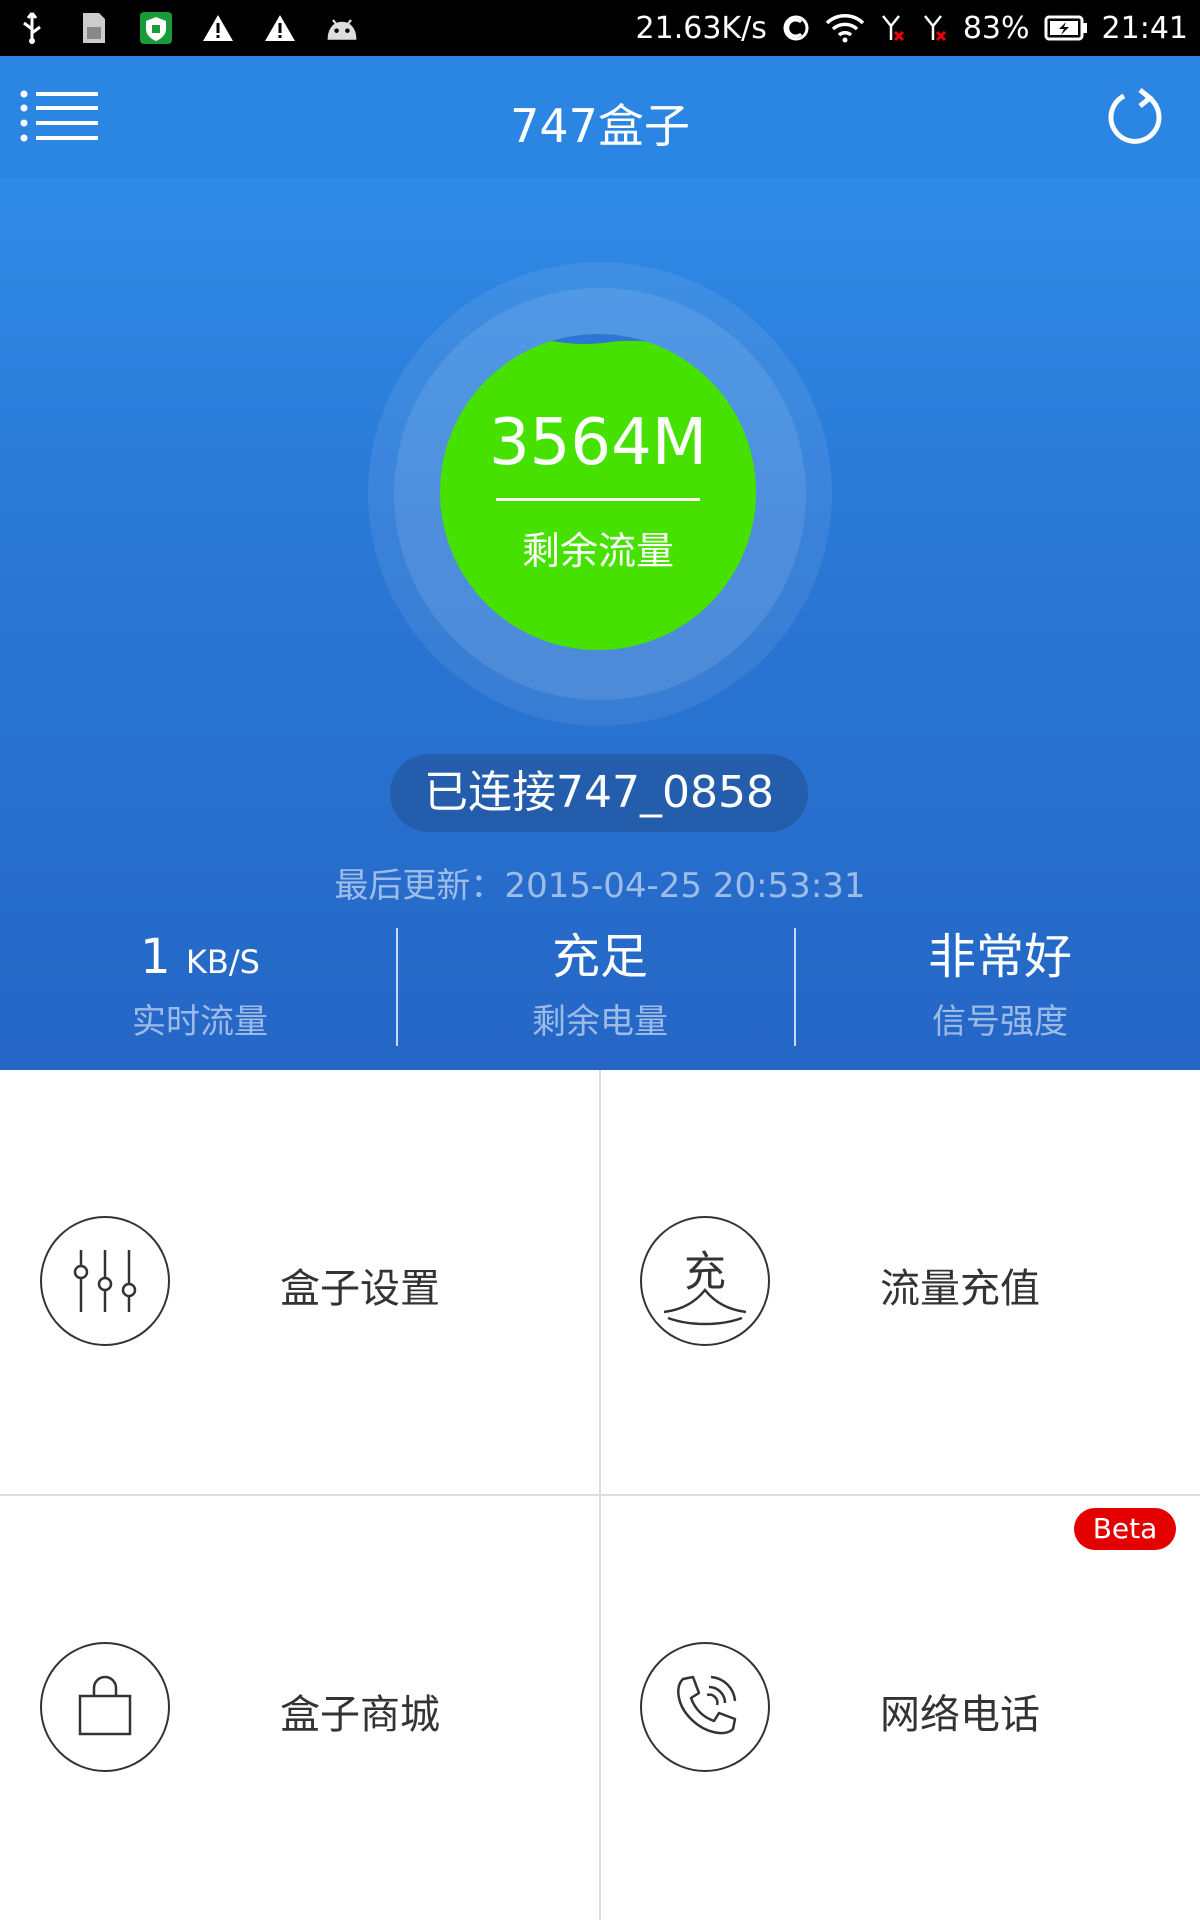 The image size is (1200, 1920). Describe the element at coordinates (598, 341) in the screenshot. I see `wave-top` at that location.